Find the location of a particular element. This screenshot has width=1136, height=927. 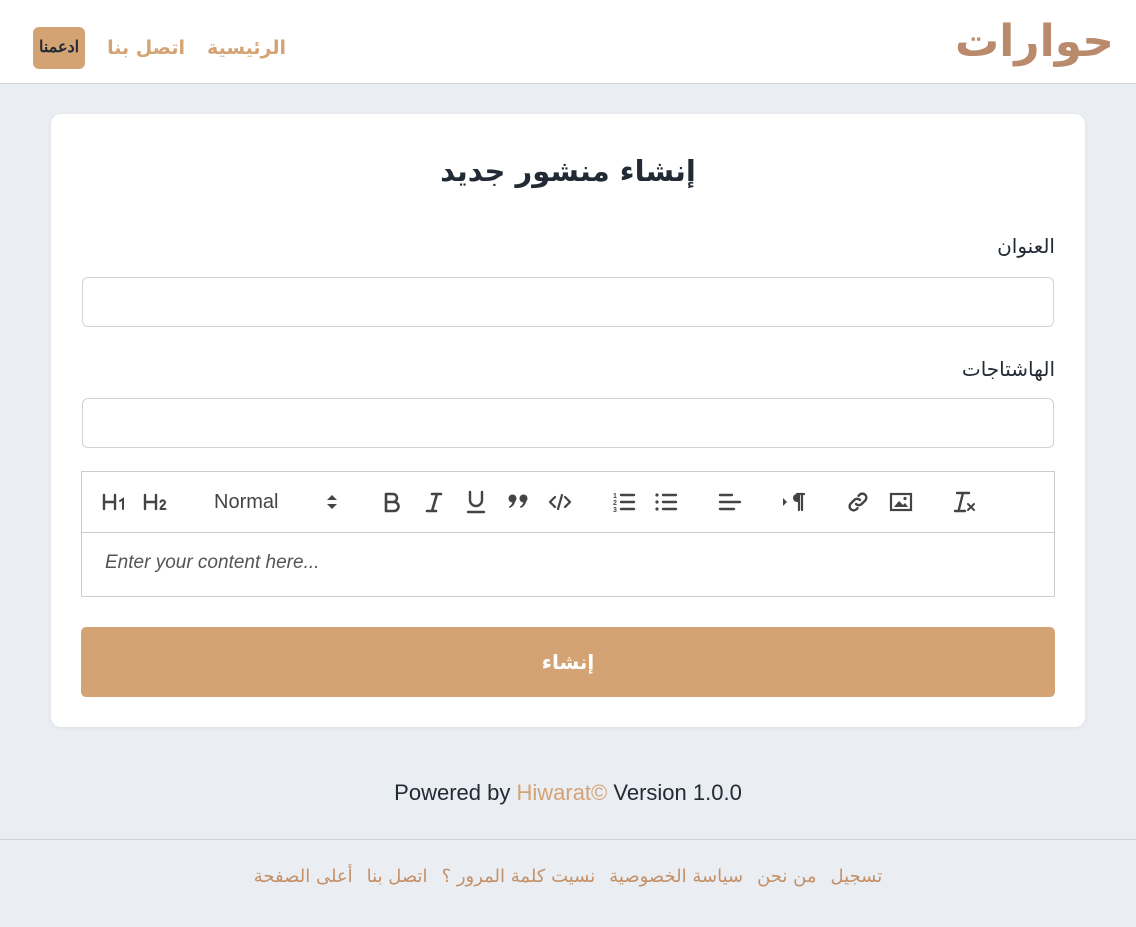

heading-1-icon is located at coordinates (115, 502).